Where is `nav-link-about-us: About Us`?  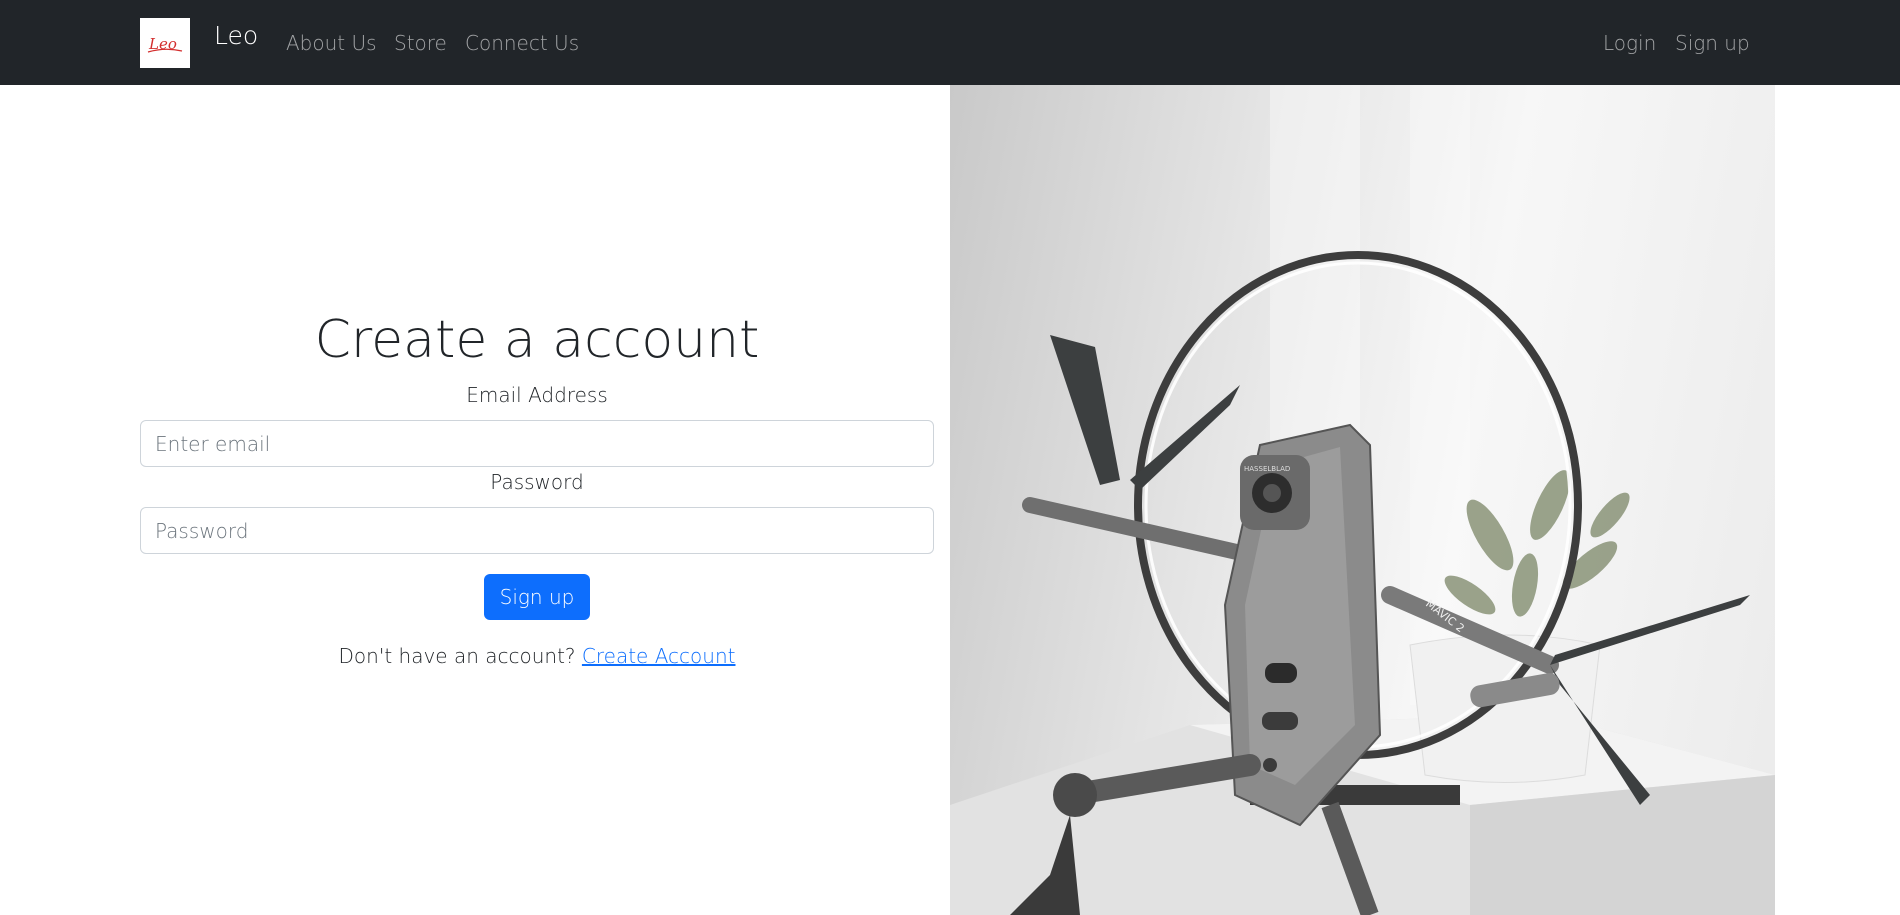 nav-link-about-us: About Us is located at coordinates (331, 43).